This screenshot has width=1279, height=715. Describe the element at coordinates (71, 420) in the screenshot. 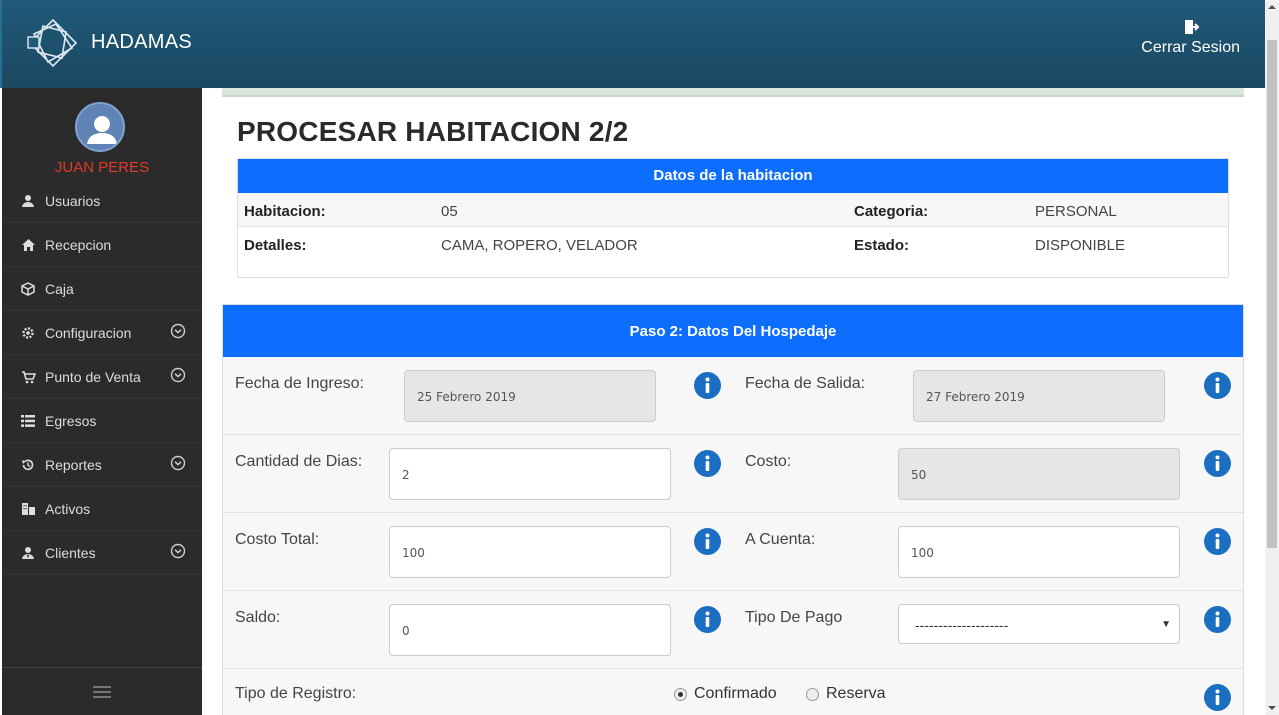

I see `sidebar-item-label: Egresos` at that location.